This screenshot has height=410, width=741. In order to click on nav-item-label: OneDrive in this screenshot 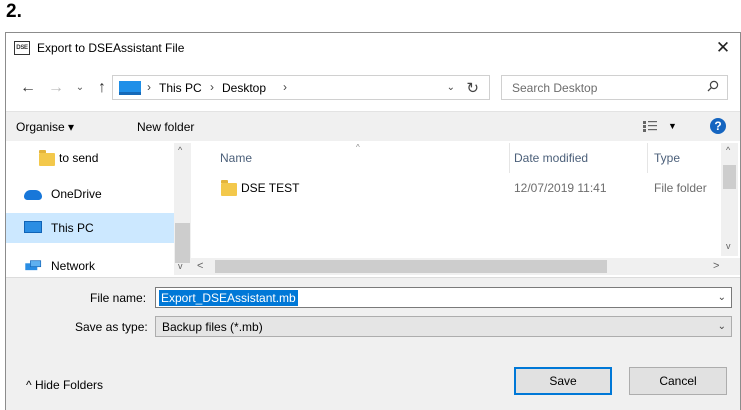, I will do `click(76, 194)`.